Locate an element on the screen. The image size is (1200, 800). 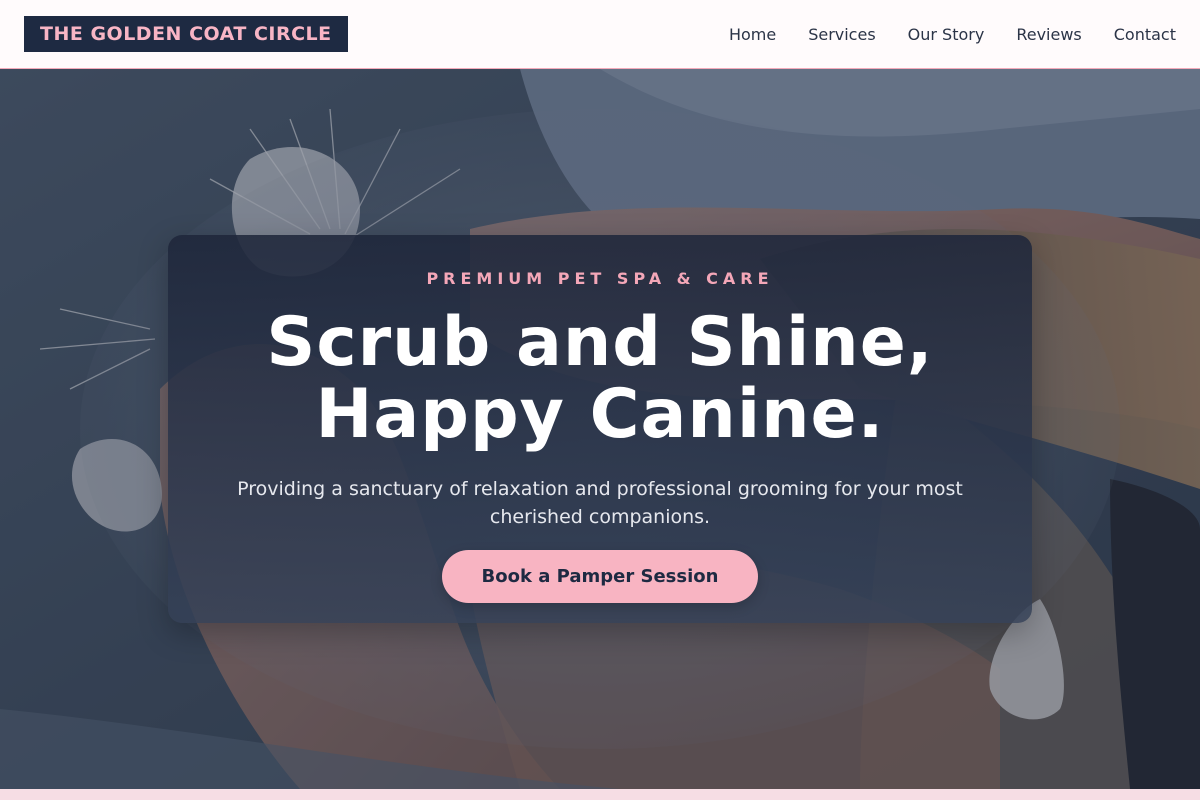
hero-headline-line-1: Scrub and Shine, is located at coordinates (600, 342).